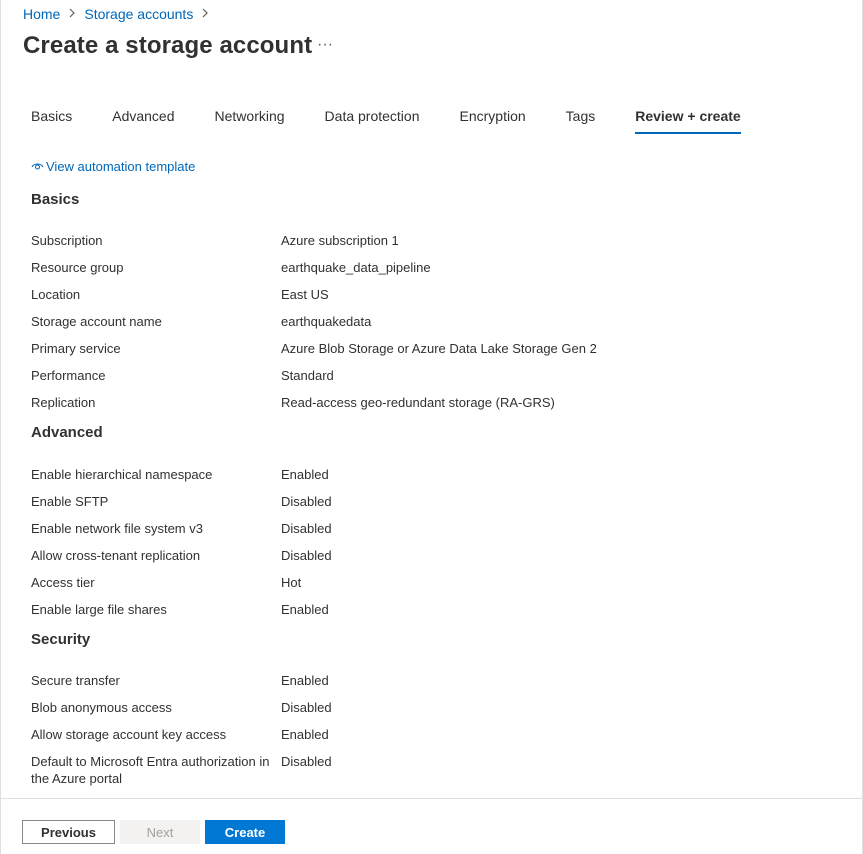 The image size is (863, 854). I want to click on summary-row: Allow storage account key access Enabled, so click(436, 739).